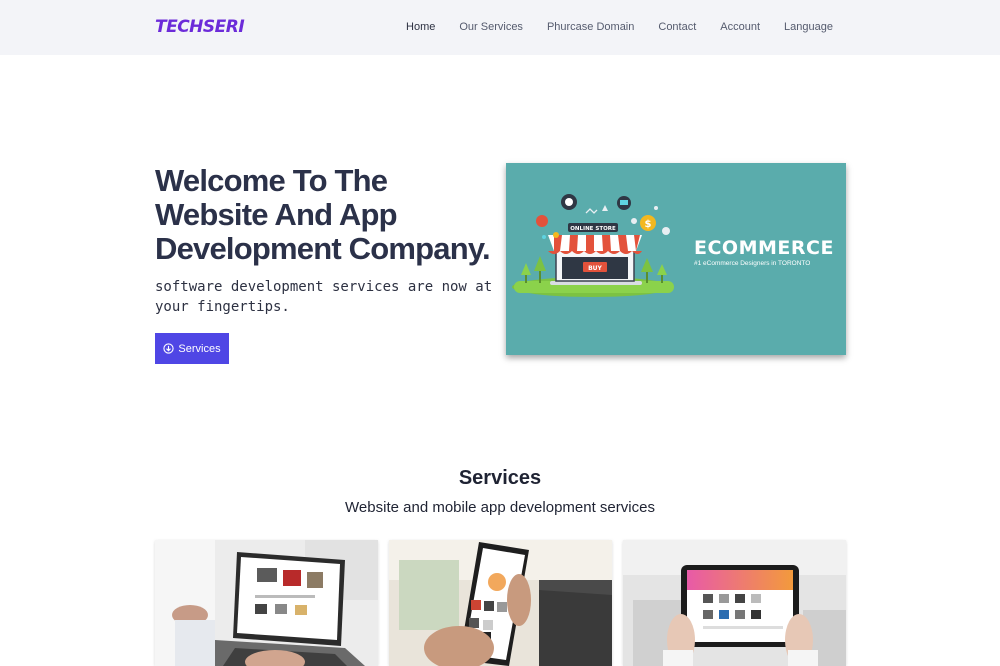 The width and height of the screenshot is (1000, 666). I want to click on logo: TECHSERI, so click(200, 27).